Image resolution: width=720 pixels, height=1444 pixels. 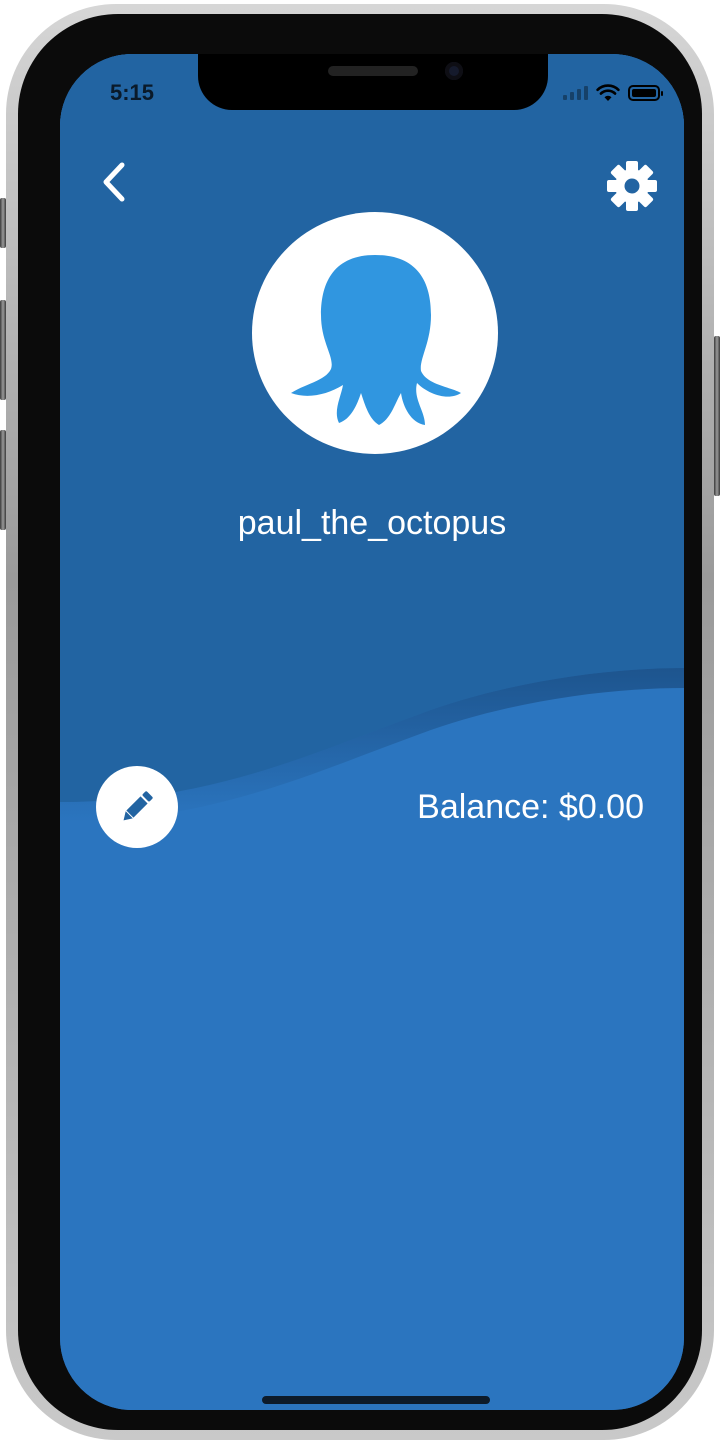 What do you see at coordinates (373, 71) in the screenshot?
I see `speaker-grille` at bounding box center [373, 71].